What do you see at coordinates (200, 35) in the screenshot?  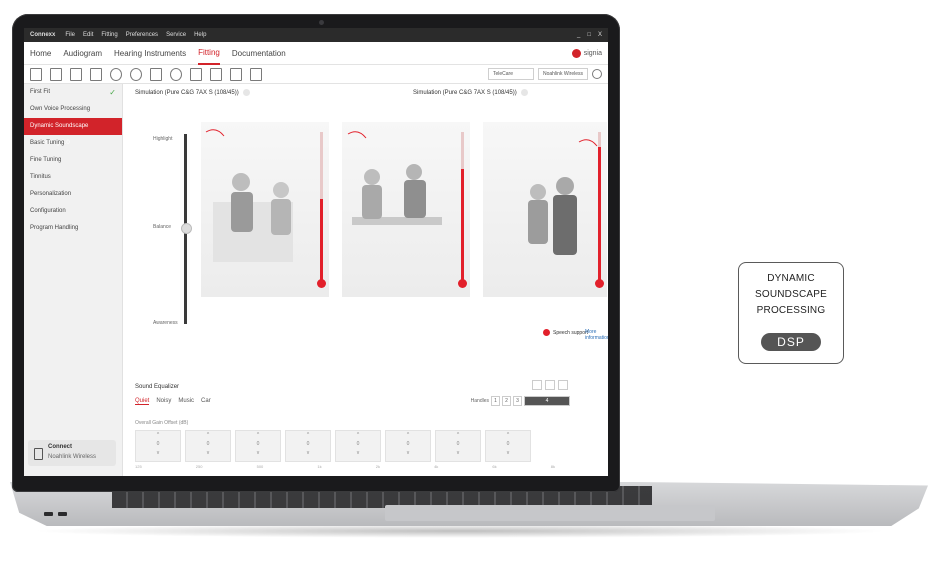 I see `menu-help: Help` at bounding box center [200, 35].